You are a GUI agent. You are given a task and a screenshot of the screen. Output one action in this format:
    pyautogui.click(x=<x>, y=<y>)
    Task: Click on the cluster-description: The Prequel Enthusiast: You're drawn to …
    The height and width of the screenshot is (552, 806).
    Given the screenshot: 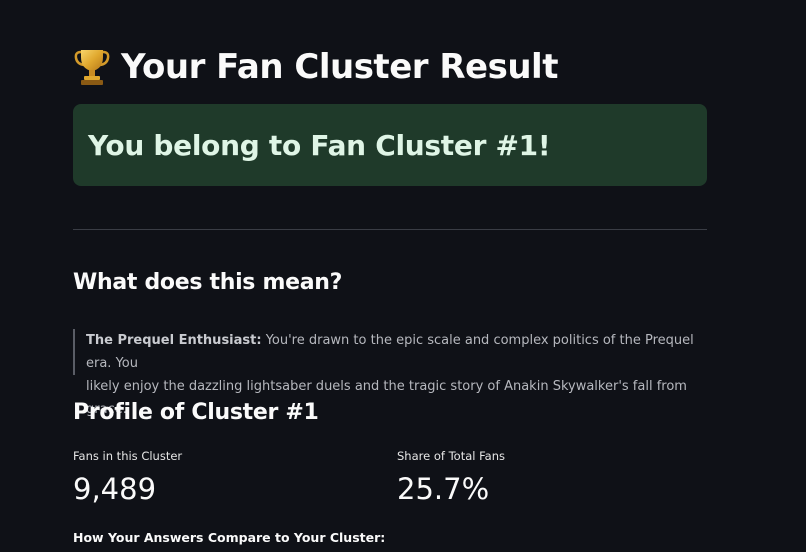 What is the action you would take?
    pyautogui.click(x=390, y=373)
    